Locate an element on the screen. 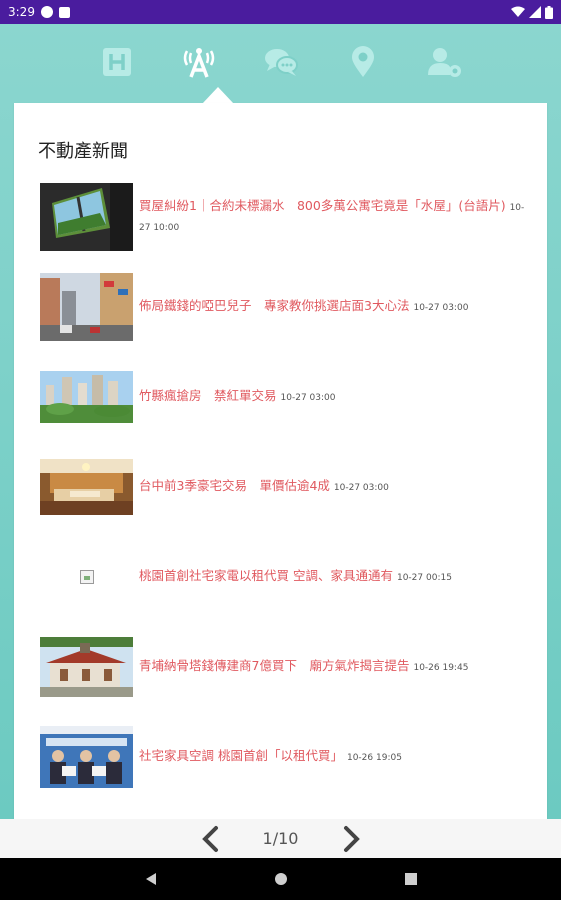 The width and height of the screenshot is (561, 900). news-item: 佈局鐵錢的啞巴兒子 專家教你挑選店面3大心法 10-27 03:00 is located at coordinates (285, 307).